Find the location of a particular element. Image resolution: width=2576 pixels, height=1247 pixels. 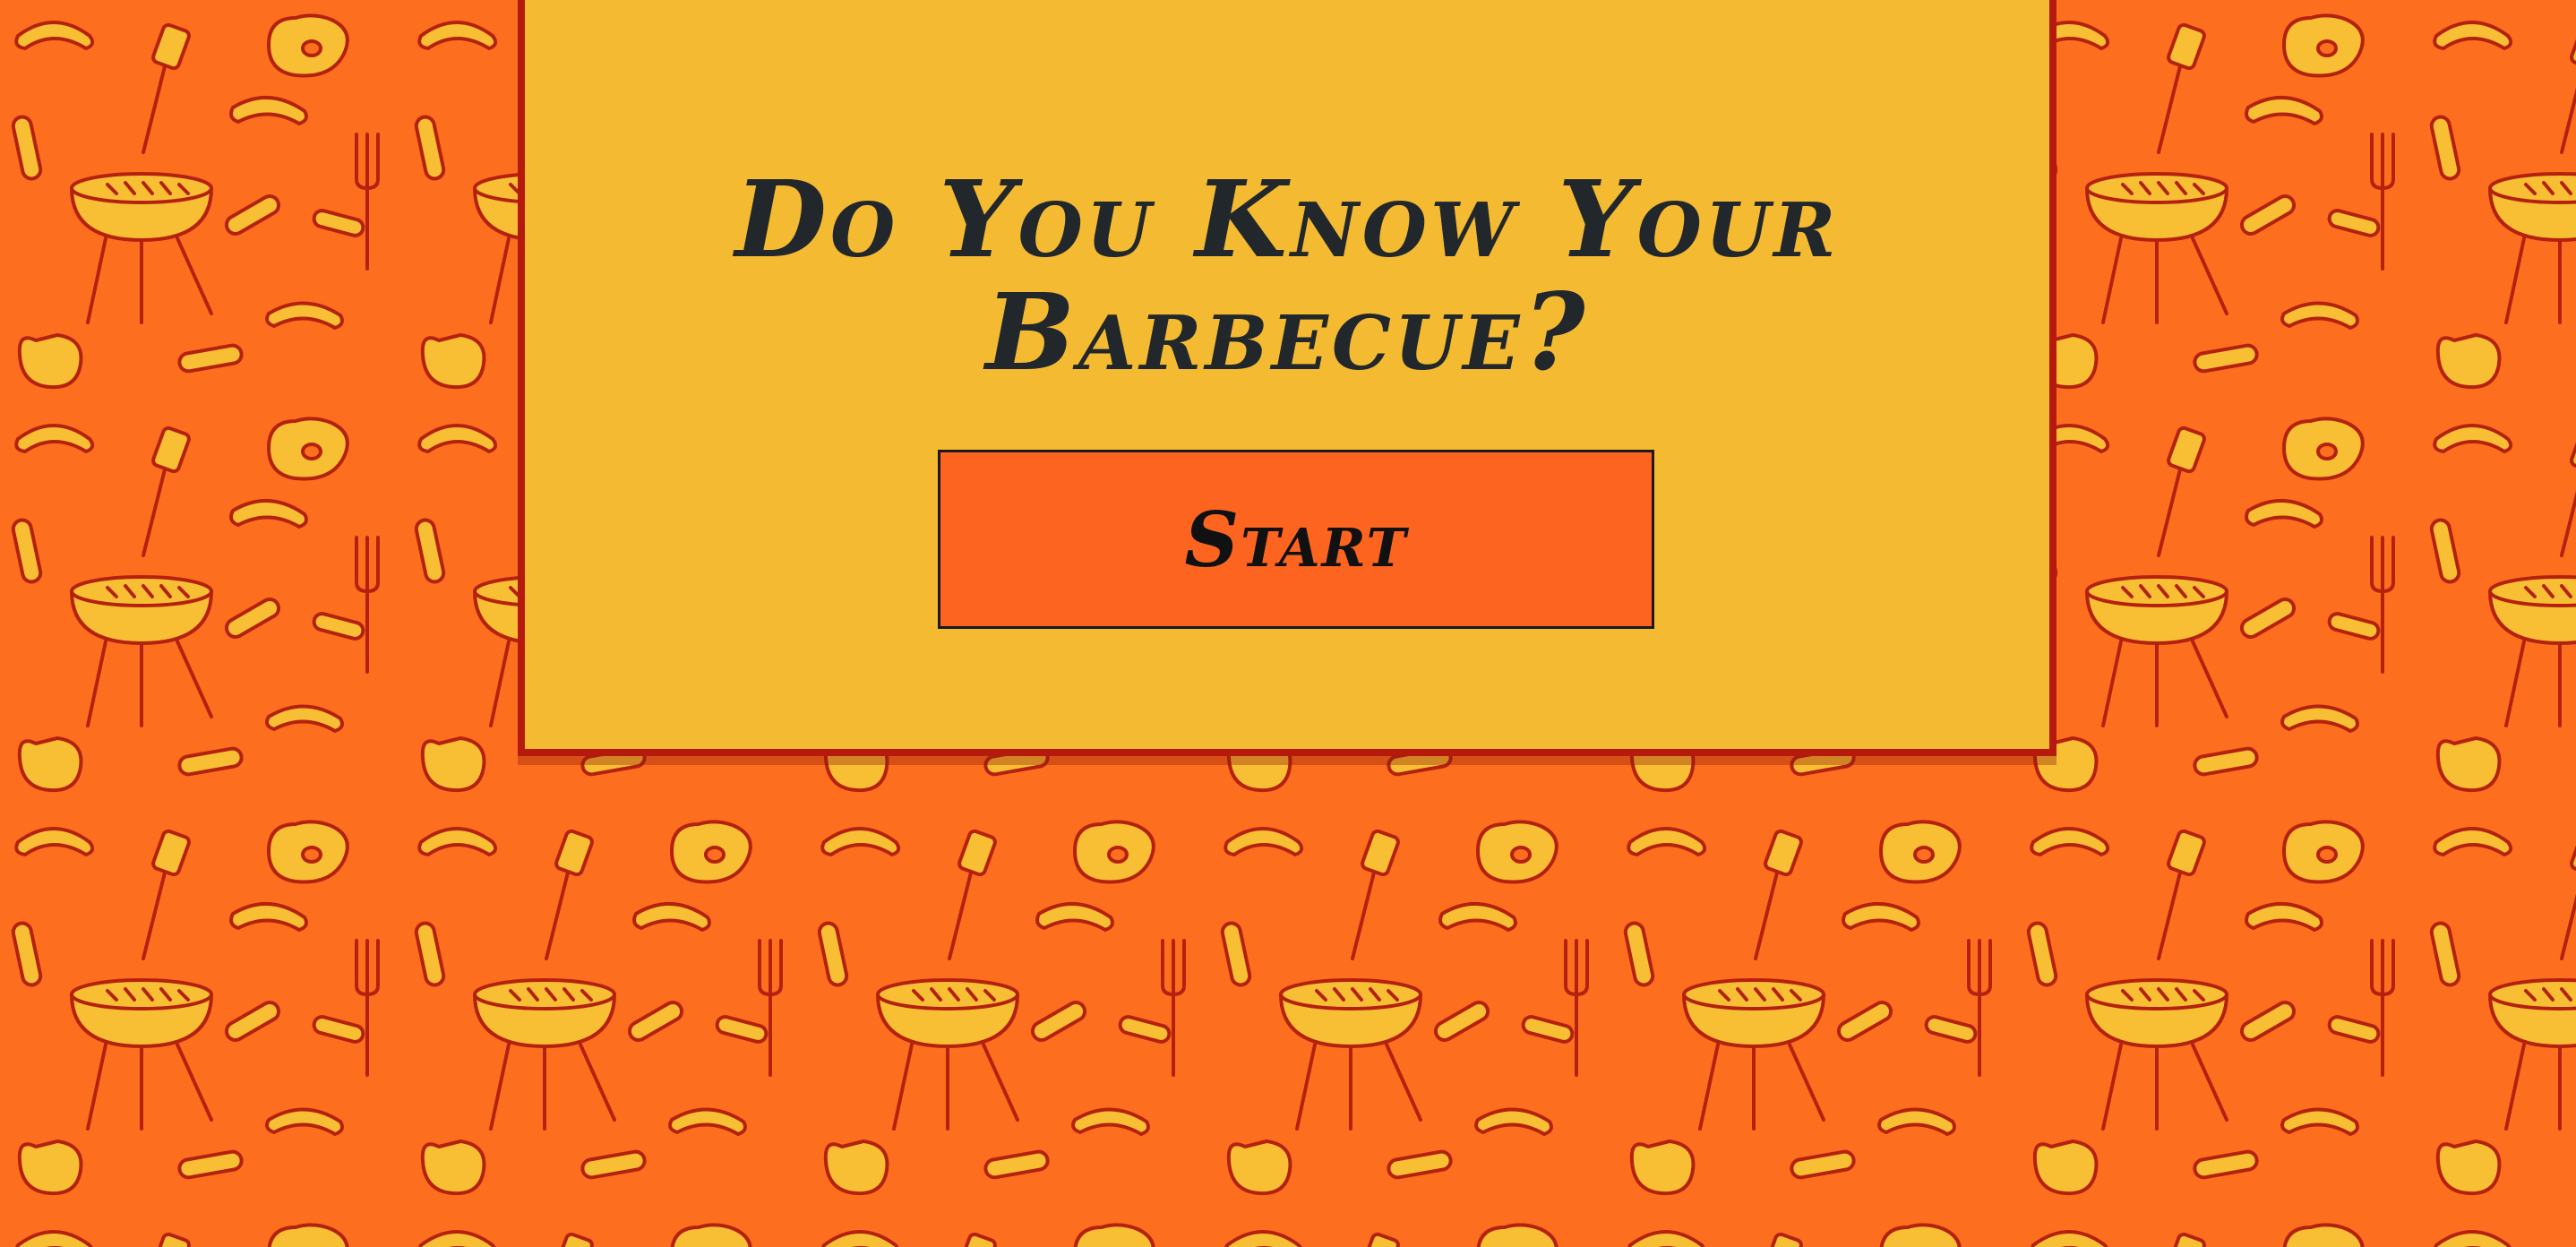

title-line-2: Barbecue? is located at coordinates (1287, 332).